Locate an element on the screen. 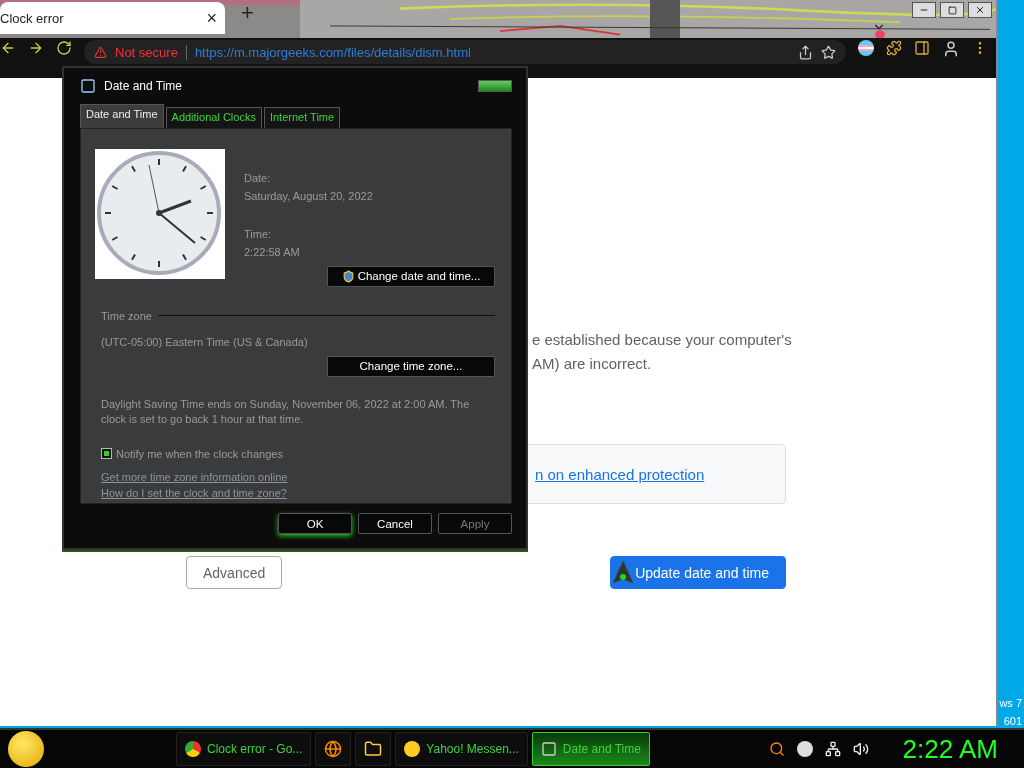 This screenshot has width=1024, height=768. share-icon is located at coordinates (805, 52).